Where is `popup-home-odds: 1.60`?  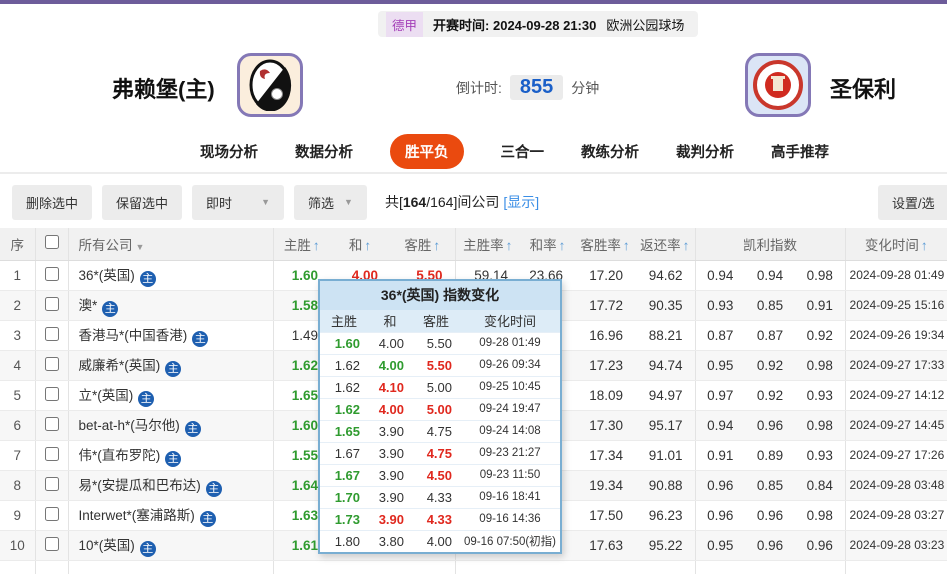
popup-home-odds: 1.60 is located at coordinates (344, 342).